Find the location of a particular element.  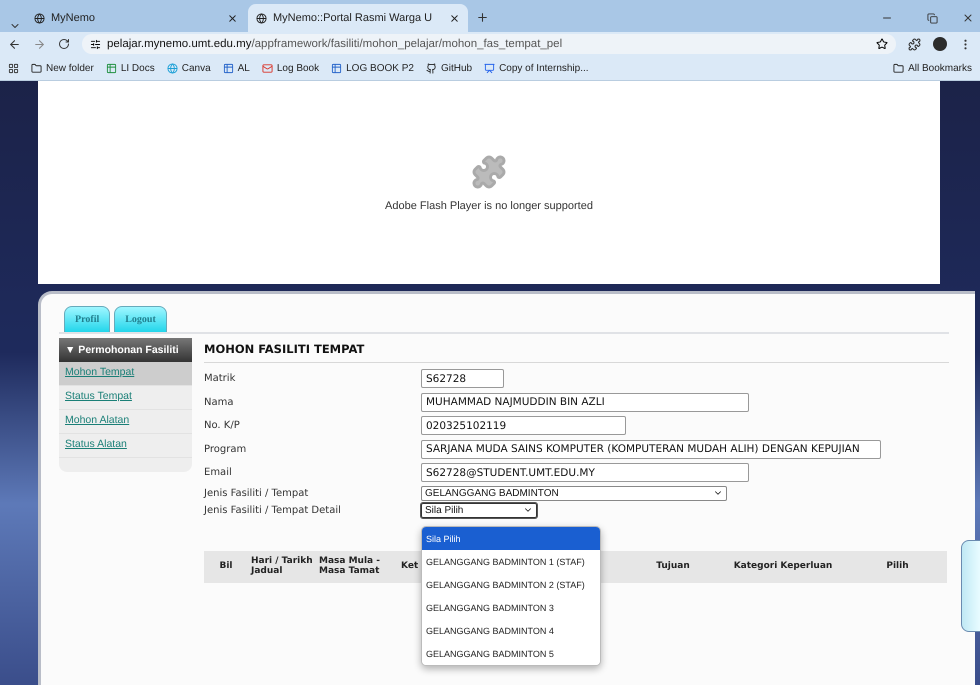

profile-avatar is located at coordinates (940, 44).